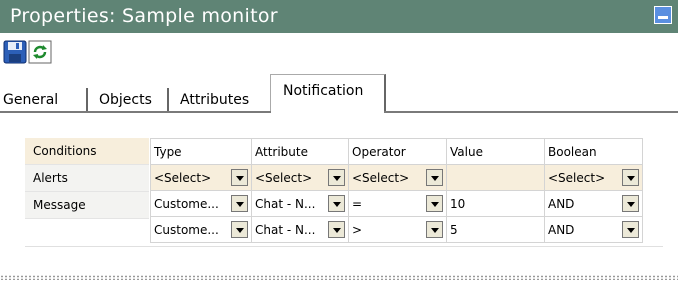 The height and width of the screenshot is (284, 678). I want to click on tab-strip: General Objects Attributes Notification, so click(339, 93).